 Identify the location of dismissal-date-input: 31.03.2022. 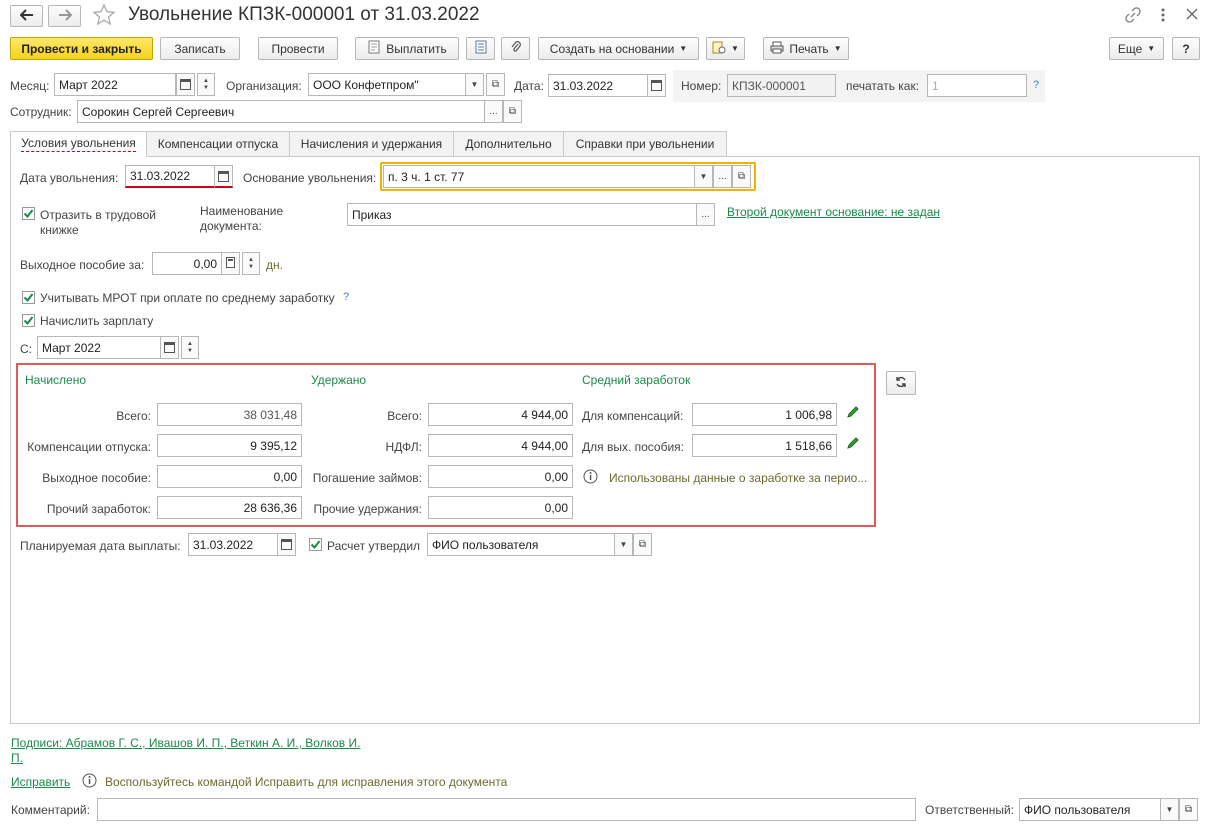
(170, 176).